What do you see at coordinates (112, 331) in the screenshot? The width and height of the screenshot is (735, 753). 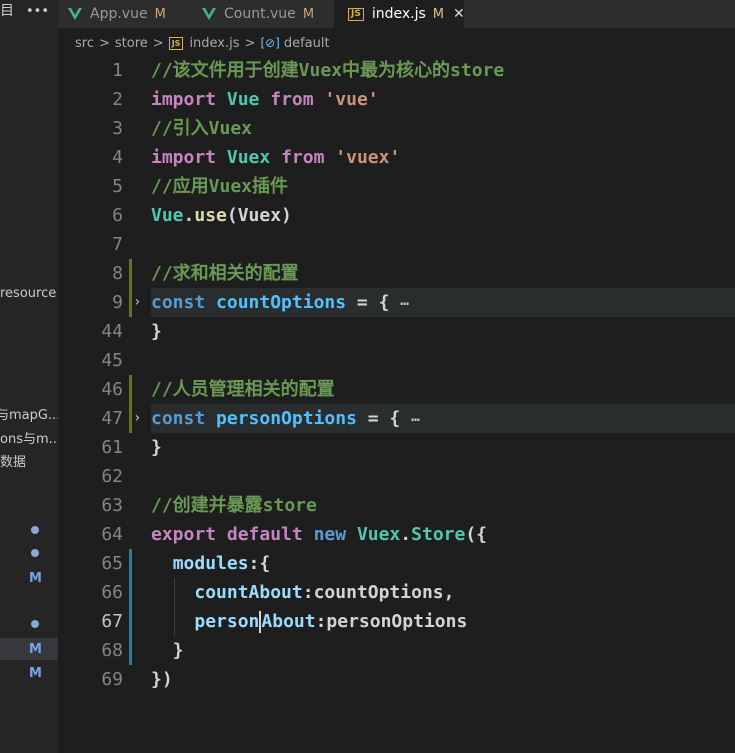 I see `line-number: 44` at bounding box center [112, 331].